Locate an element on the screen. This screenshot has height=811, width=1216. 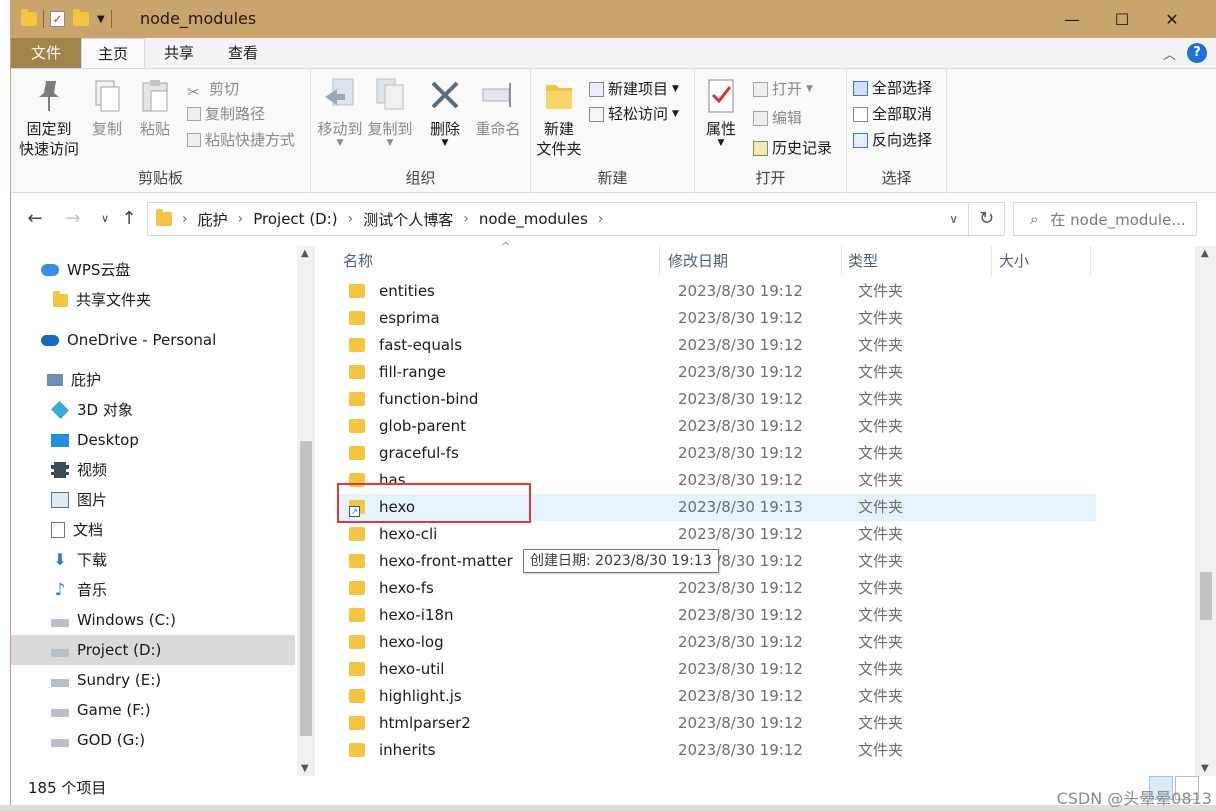
group-clipboard: 固定到 快速访问 复制 粘贴 ✂ 剪切 复制路径 粘贴快捷方式 剪贴板 is located at coordinates (161, 131).